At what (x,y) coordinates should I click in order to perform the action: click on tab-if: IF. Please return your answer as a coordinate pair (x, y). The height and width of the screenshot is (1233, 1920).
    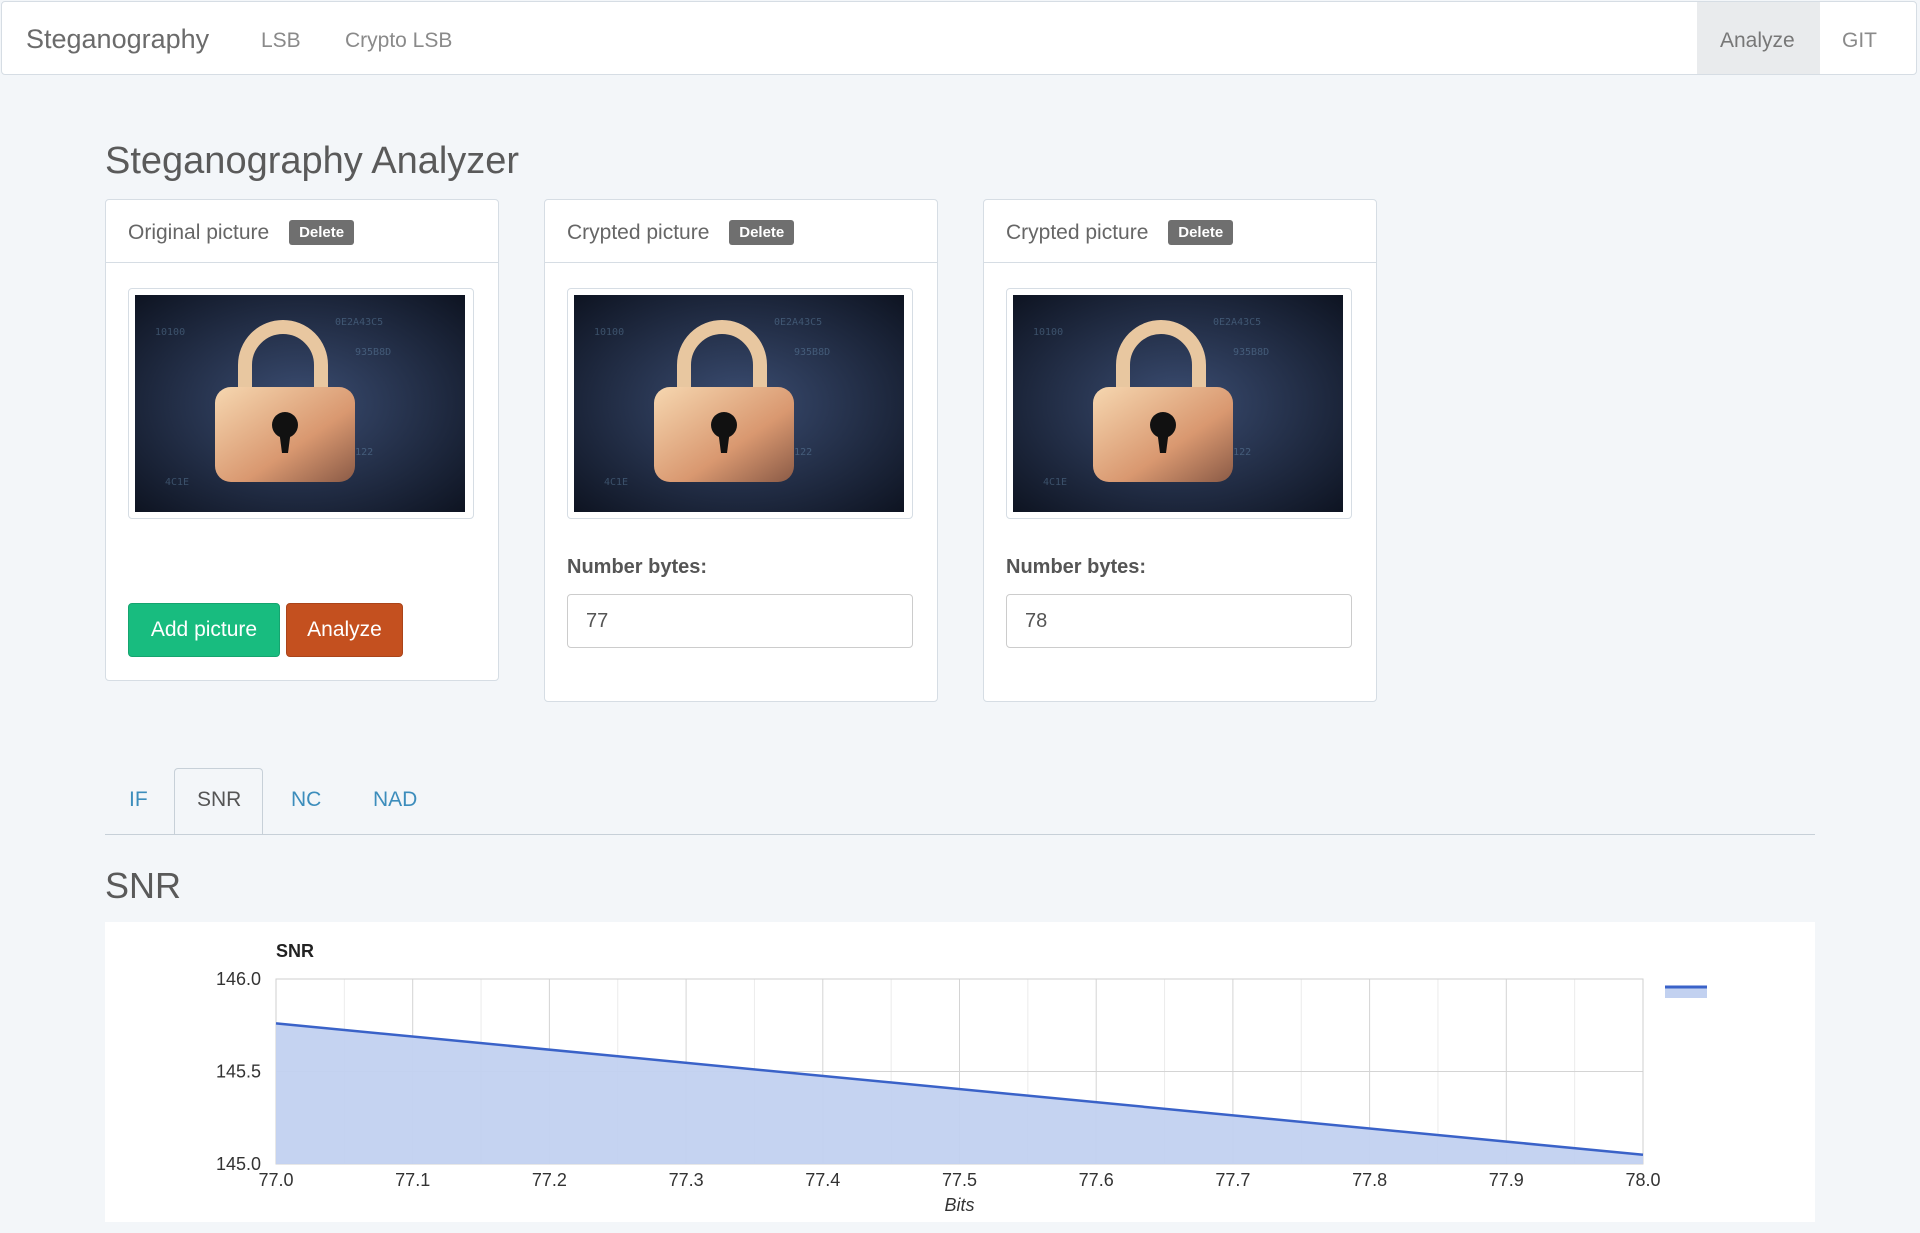
    Looking at the image, I should click on (138, 800).